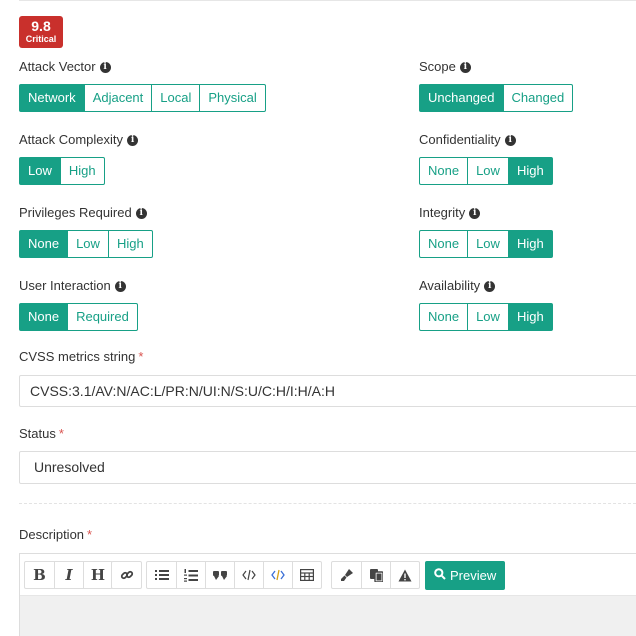  I want to click on metric-label: Scope, so click(437, 66).